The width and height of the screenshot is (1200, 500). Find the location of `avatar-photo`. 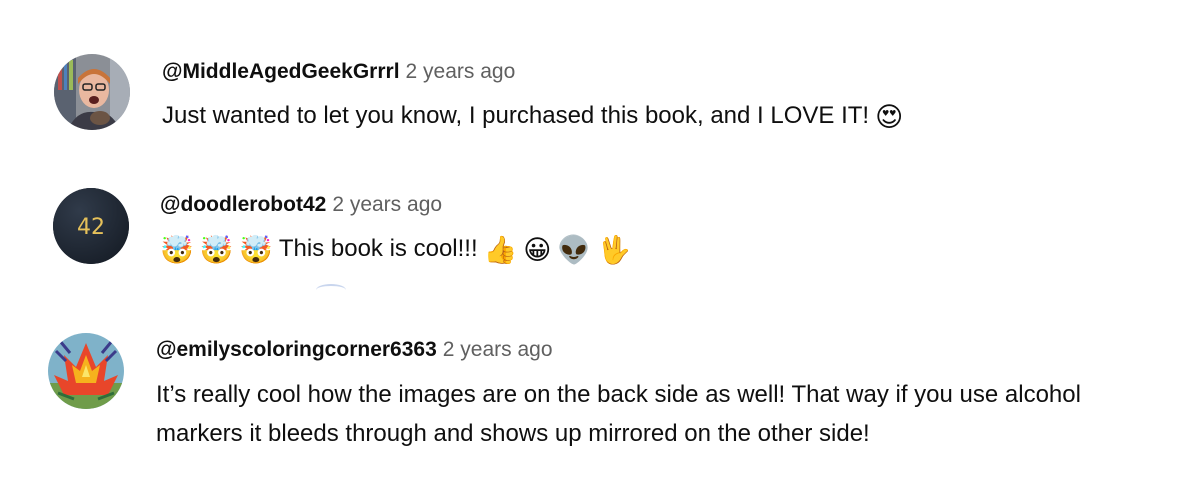

avatar-photo is located at coordinates (92, 92).